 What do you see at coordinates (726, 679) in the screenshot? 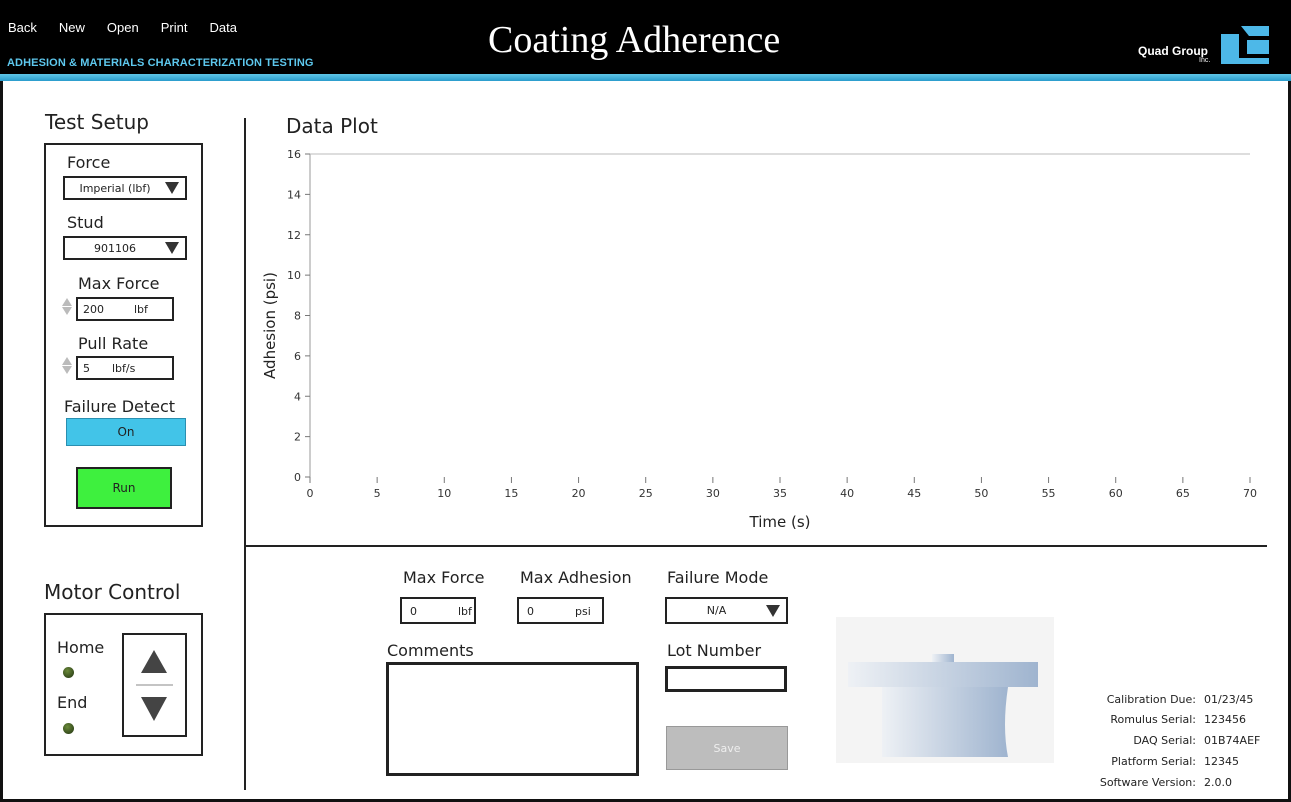
I see `lot-number-input` at bounding box center [726, 679].